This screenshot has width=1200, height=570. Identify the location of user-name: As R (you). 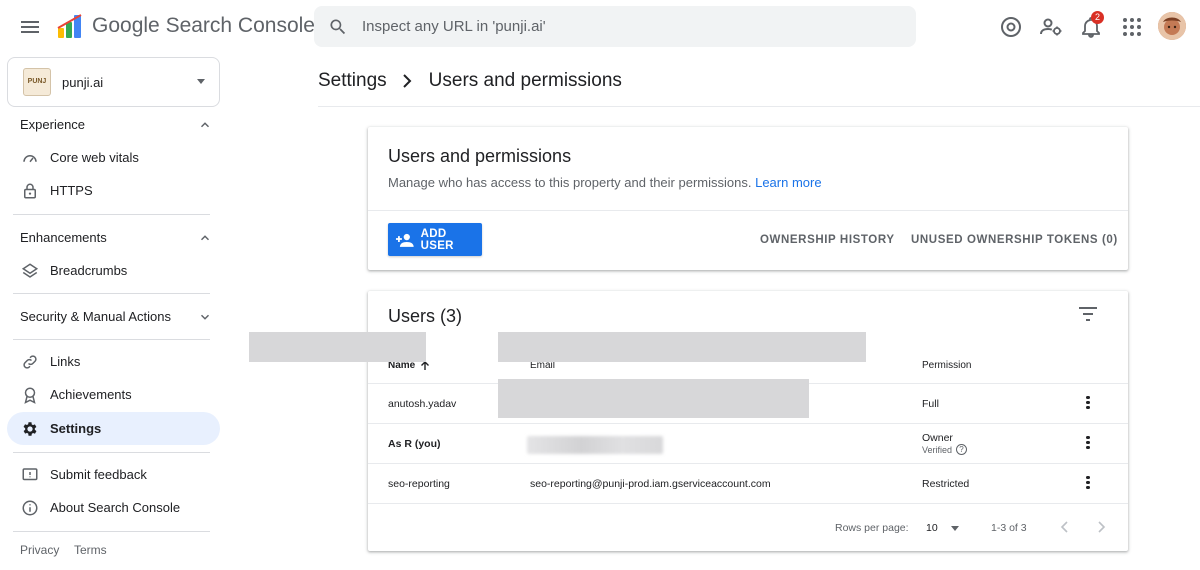
(414, 444).